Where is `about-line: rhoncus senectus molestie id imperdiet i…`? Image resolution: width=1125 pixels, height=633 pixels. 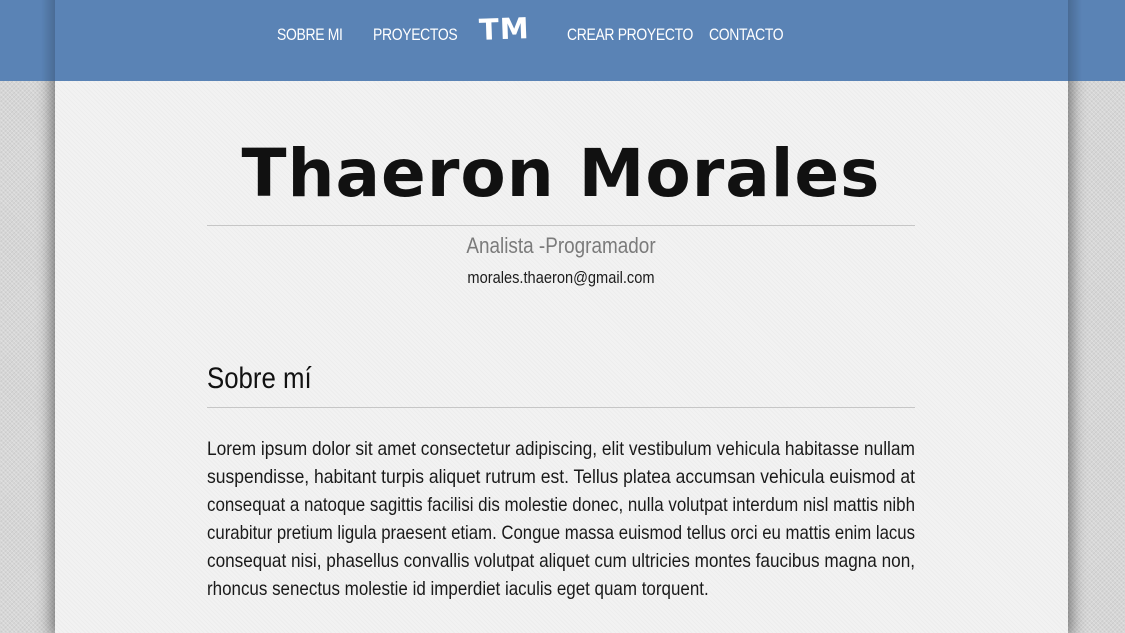
about-line: rhoncus senectus molestie id imperdiet i… is located at coordinates (458, 589).